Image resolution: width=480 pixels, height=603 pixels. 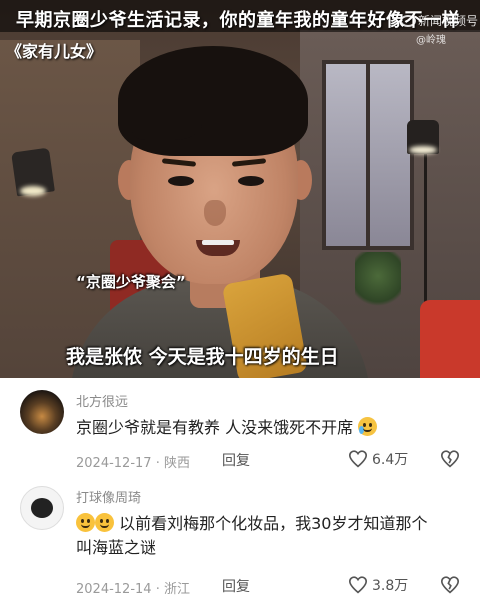 I want to click on background-plant, so click(x=378, y=282).